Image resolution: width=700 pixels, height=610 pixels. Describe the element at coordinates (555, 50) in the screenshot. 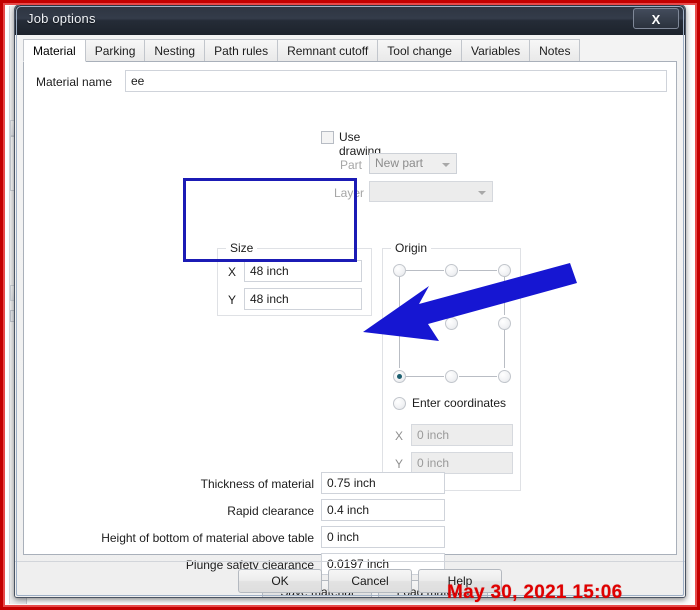

I see `tab-notes: Notes` at that location.